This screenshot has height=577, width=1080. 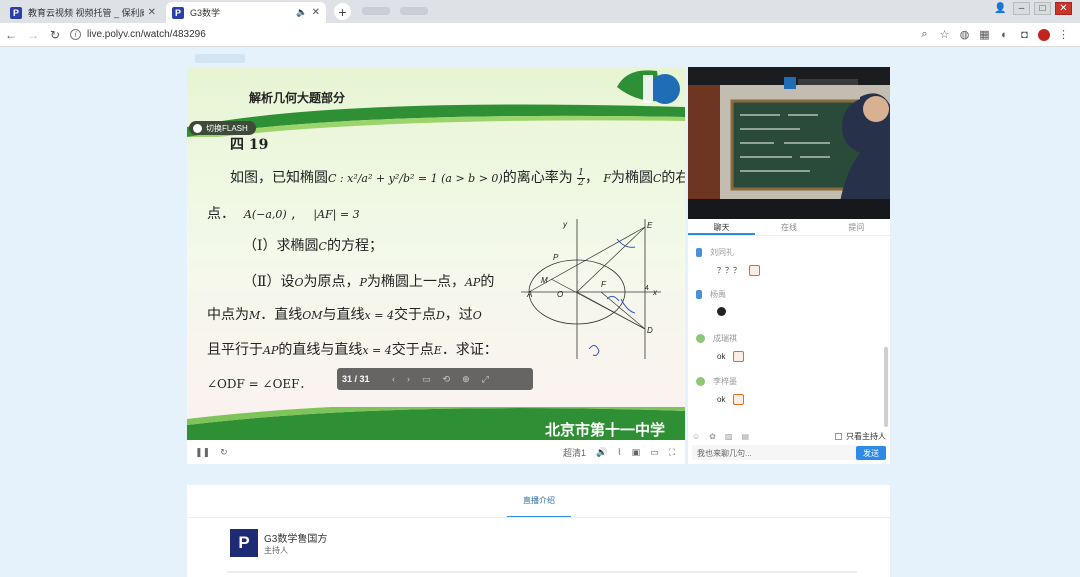 What do you see at coordinates (789, 143) in the screenshot?
I see `teacher-video` at bounding box center [789, 143].